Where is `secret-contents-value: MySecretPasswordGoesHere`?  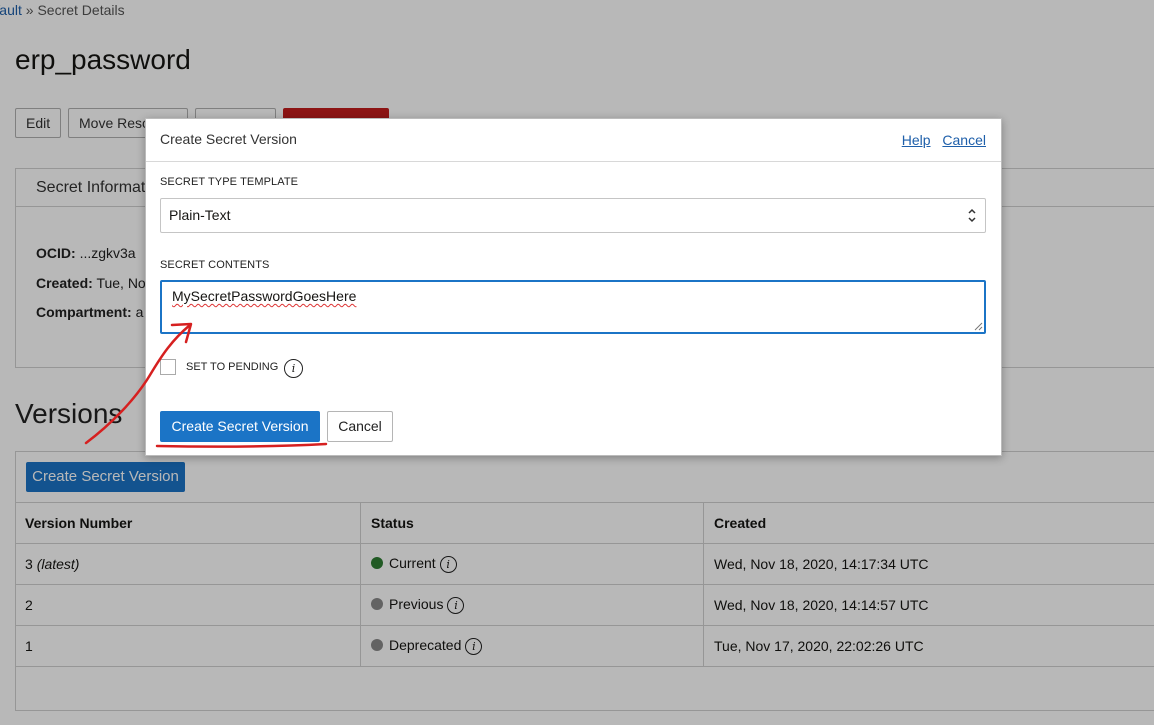 secret-contents-value: MySecretPasswordGoesHere is located at coordinates (264, 296).